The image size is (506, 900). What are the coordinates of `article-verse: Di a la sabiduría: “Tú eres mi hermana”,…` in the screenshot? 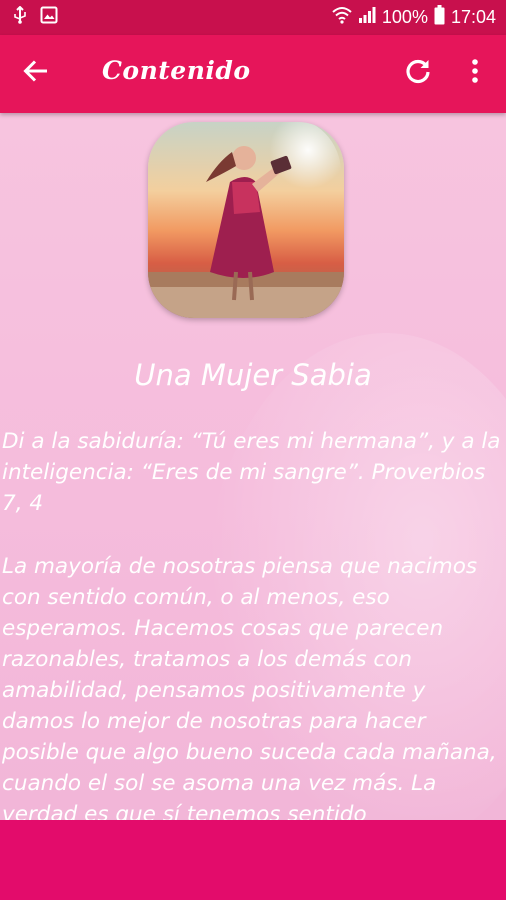 It's located at (251, 472).